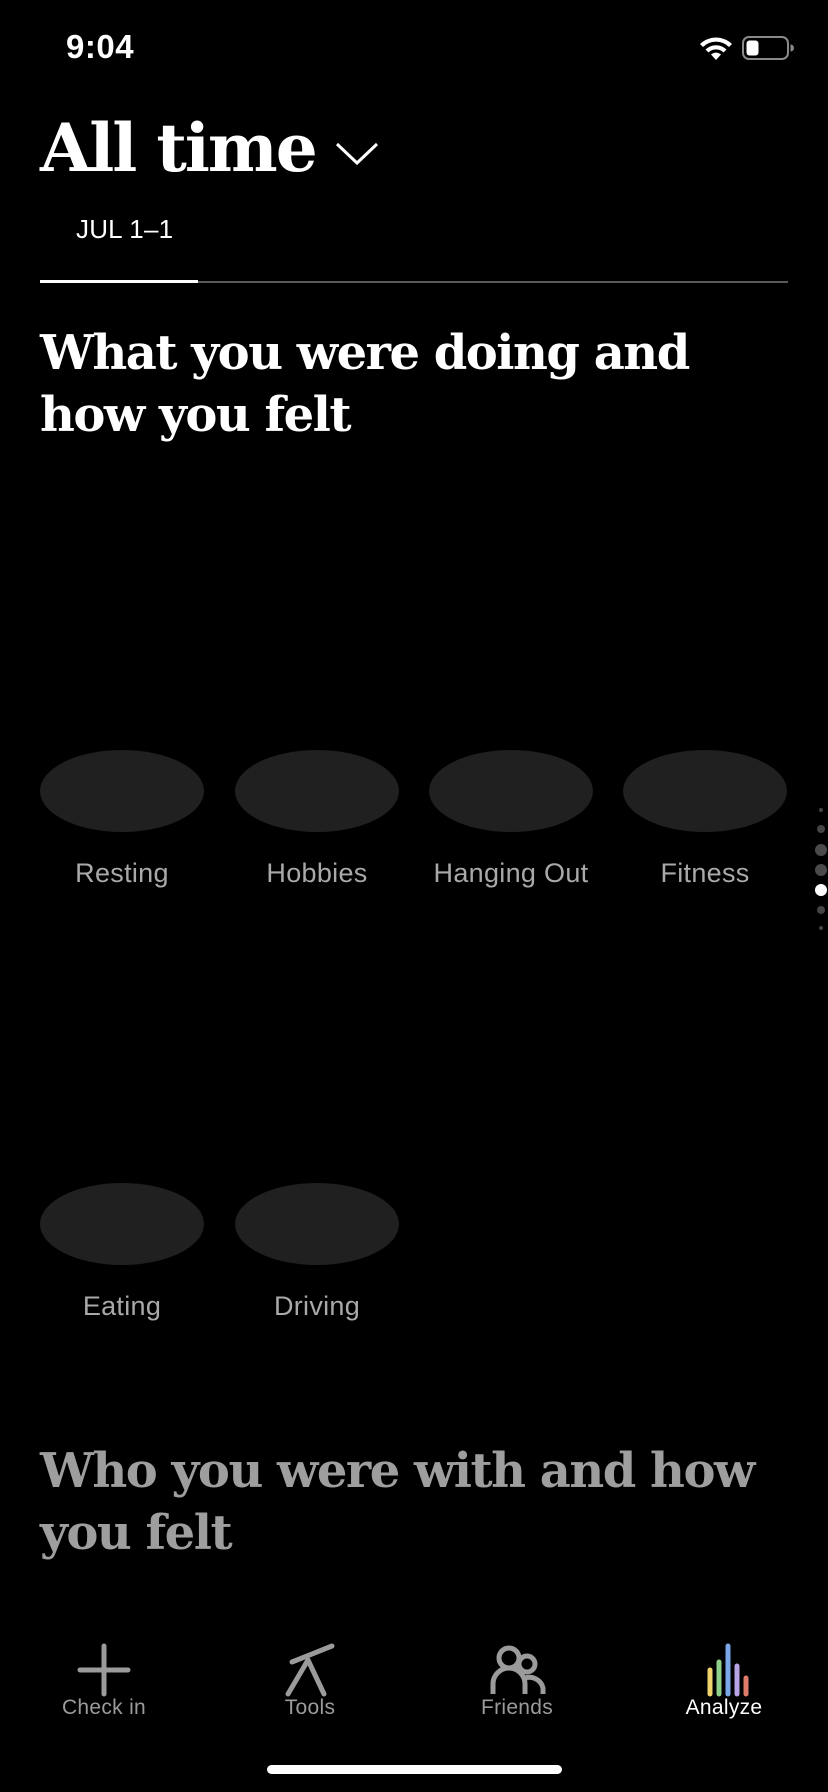 The image size is (828, 1792). I want to click on tools-icon, so click(310, 1670).